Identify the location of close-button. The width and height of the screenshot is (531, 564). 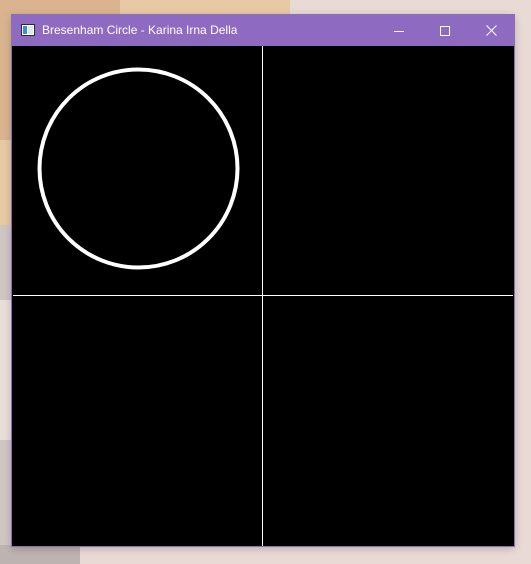
(491, 30).